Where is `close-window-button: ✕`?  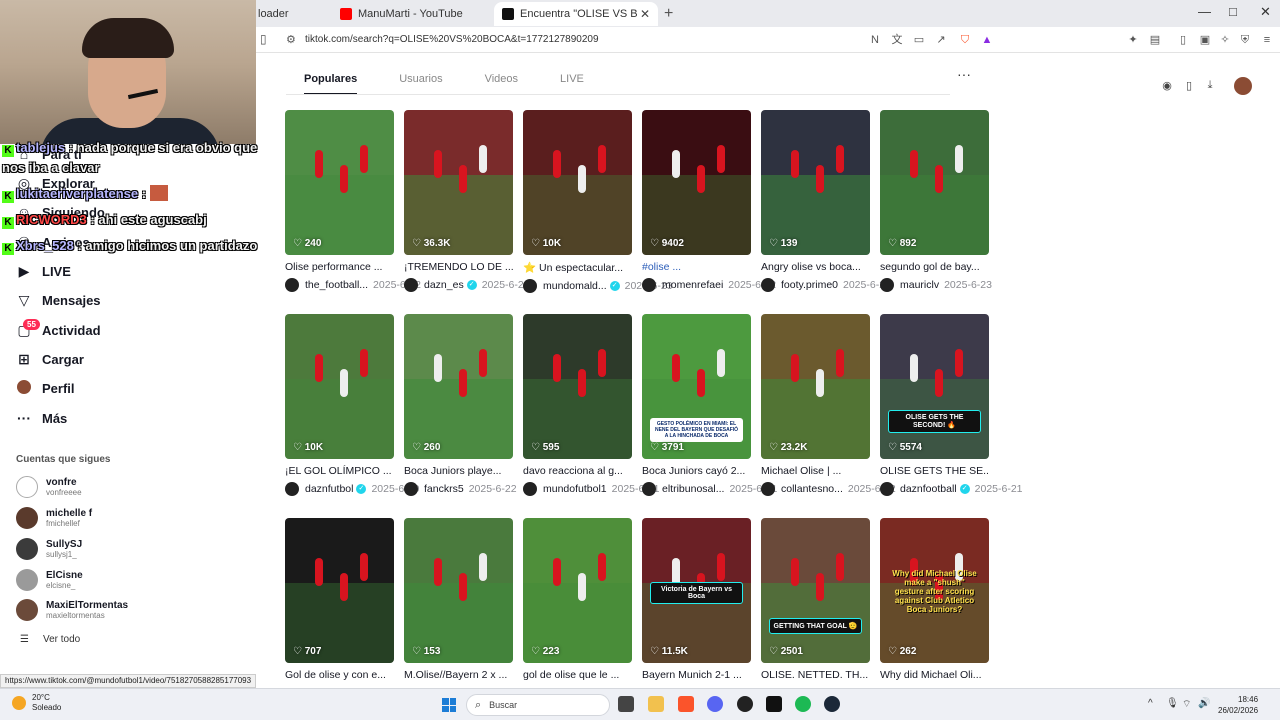
close-window-button: ✕ is located at coordinates (1265, 12).